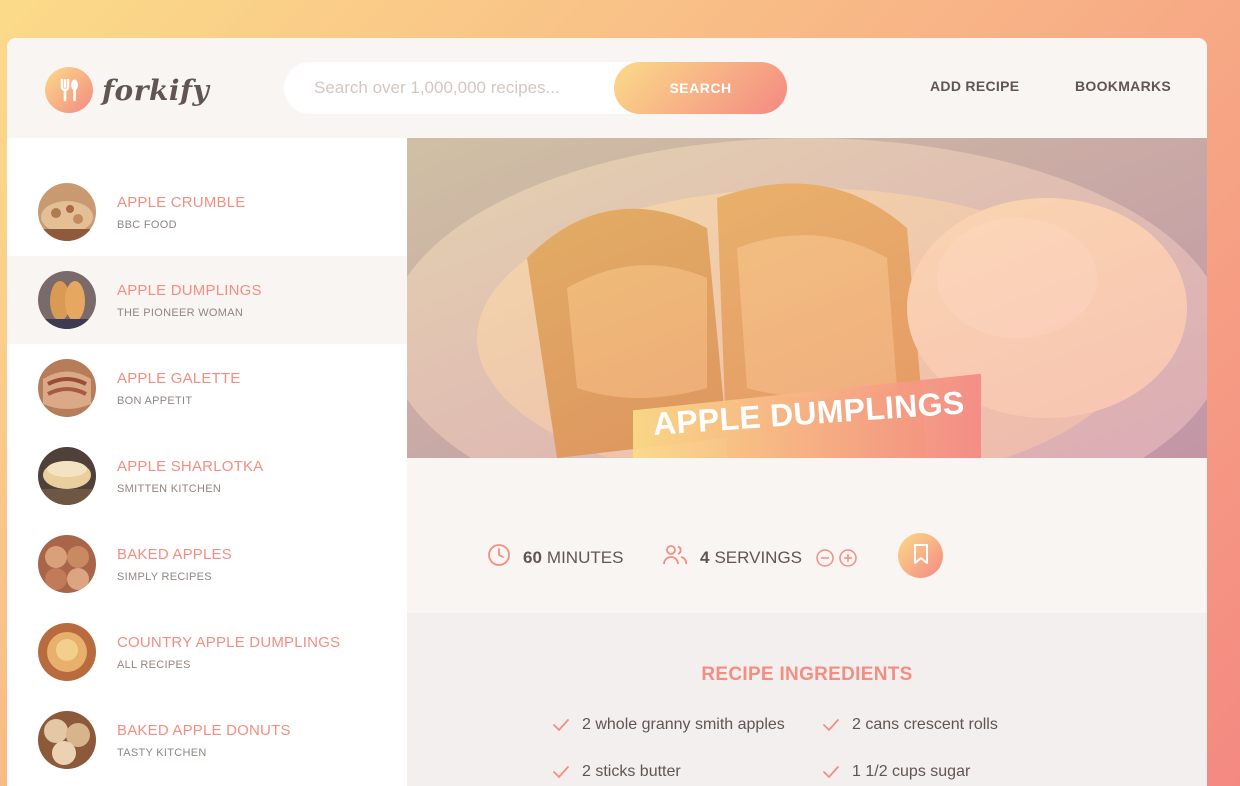 The image size is (1240, 786). What do you see at coordinates (848, 557) in the screenshot?
I see `plus-circle-icon` at bounding box center [848, 557].